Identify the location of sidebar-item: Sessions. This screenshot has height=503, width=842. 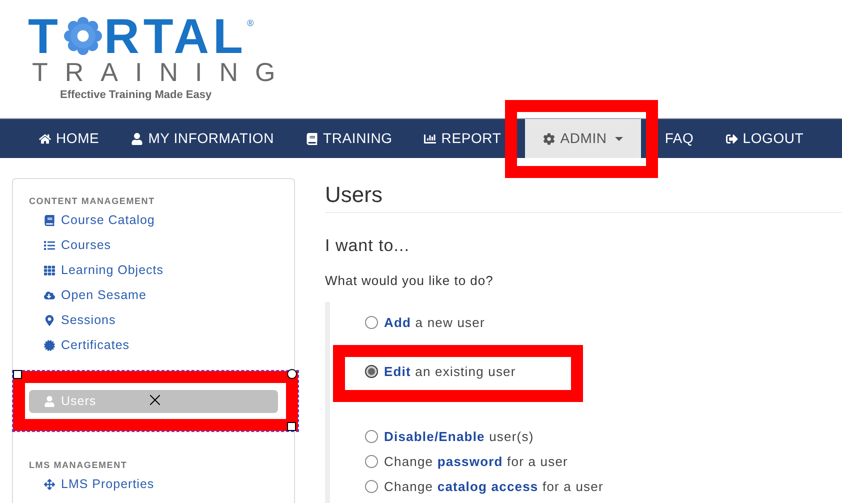
(153, 320).